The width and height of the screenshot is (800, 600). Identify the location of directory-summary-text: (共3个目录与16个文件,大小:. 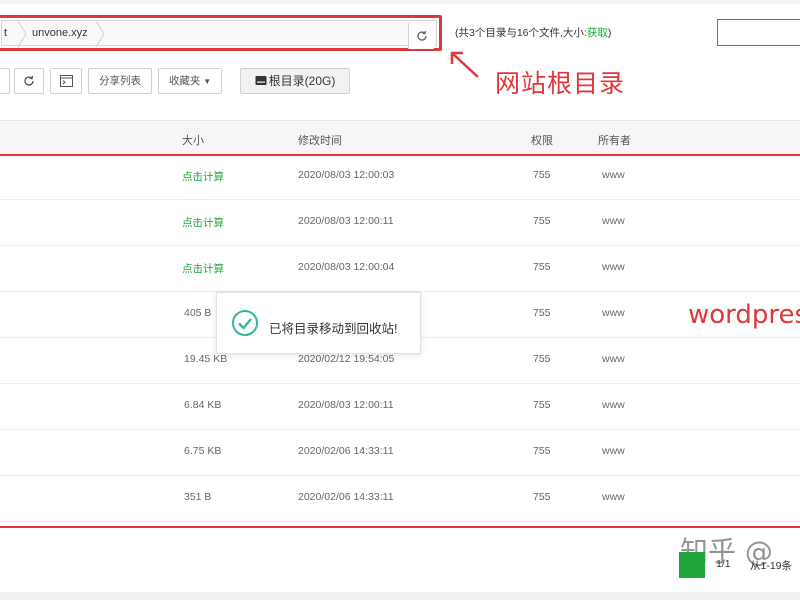
(521, 33).